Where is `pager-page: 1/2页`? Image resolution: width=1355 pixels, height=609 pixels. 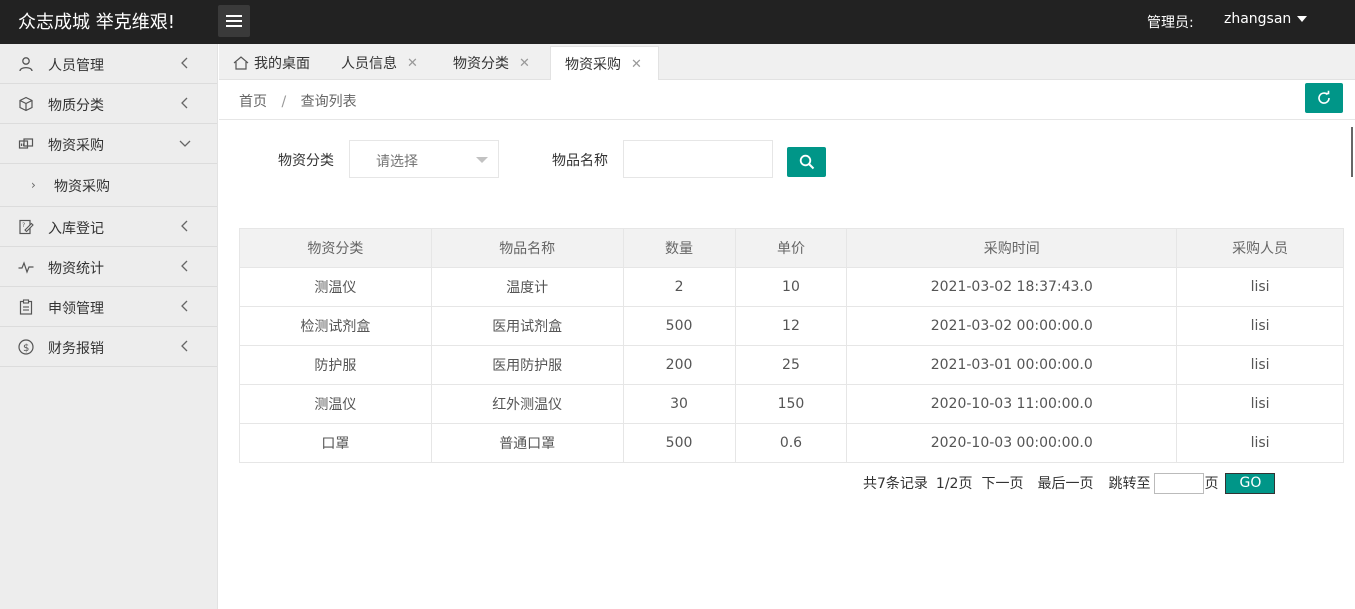
pager-page: 1/2页 is located at coordinates (954, 484).